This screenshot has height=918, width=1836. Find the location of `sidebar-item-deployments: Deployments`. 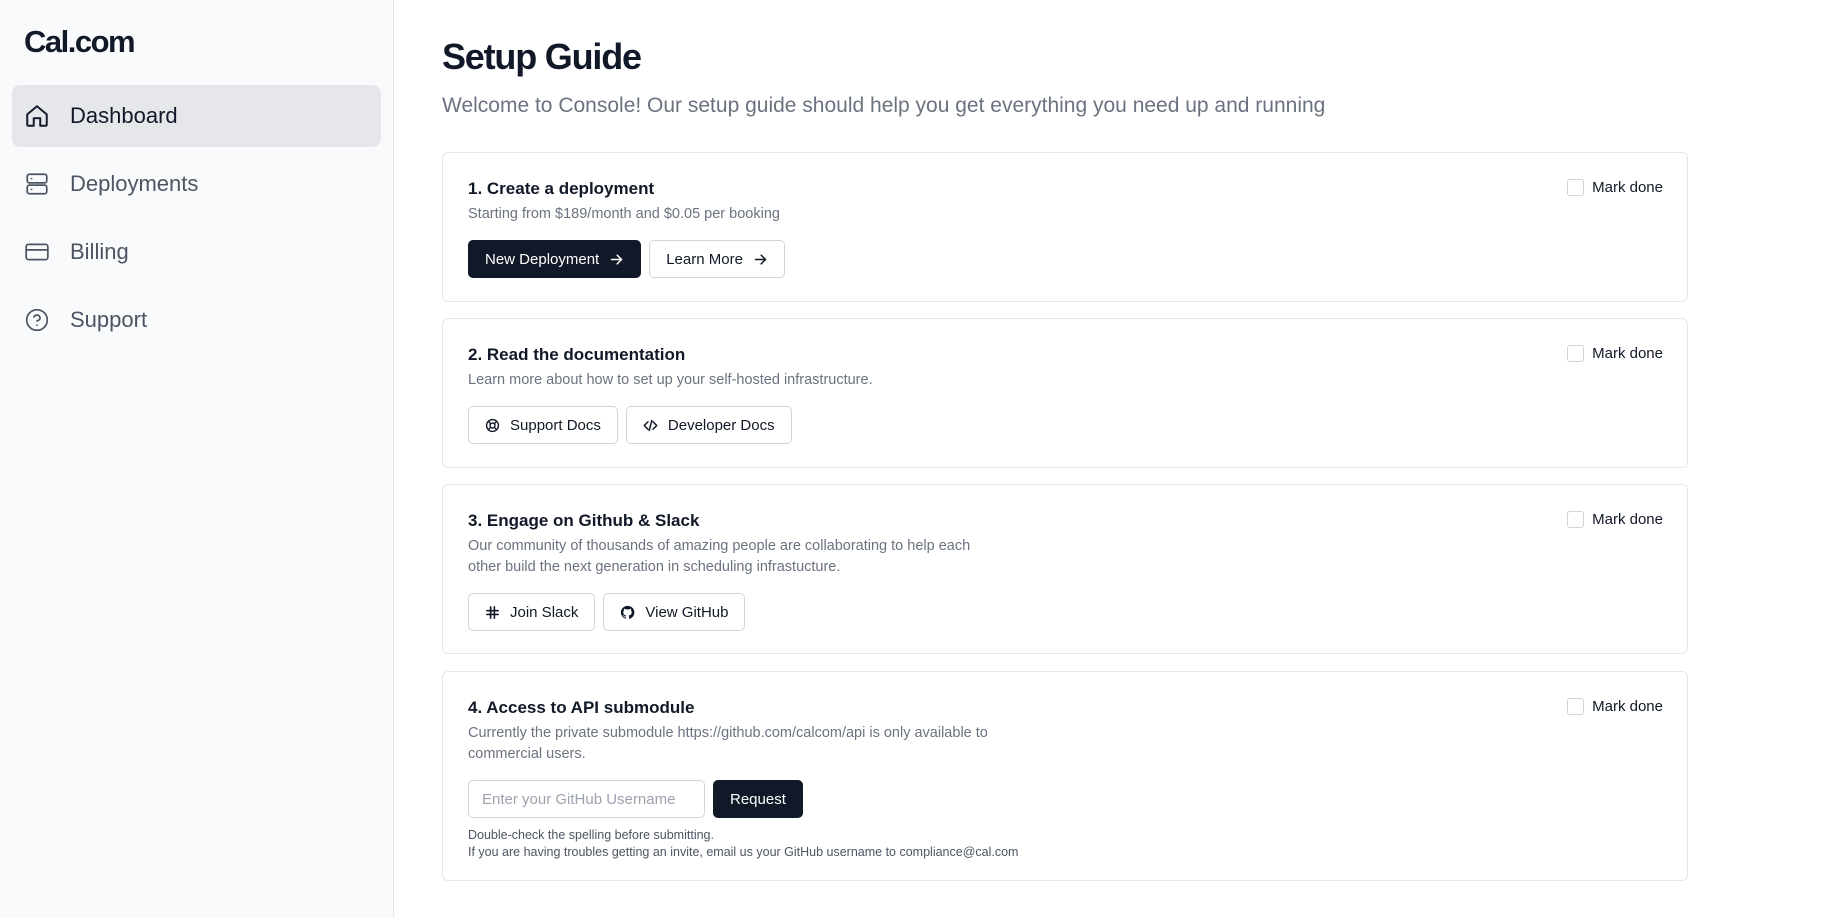

sidebar-item-deployments: Deployments is located at coordinates (196, 184).